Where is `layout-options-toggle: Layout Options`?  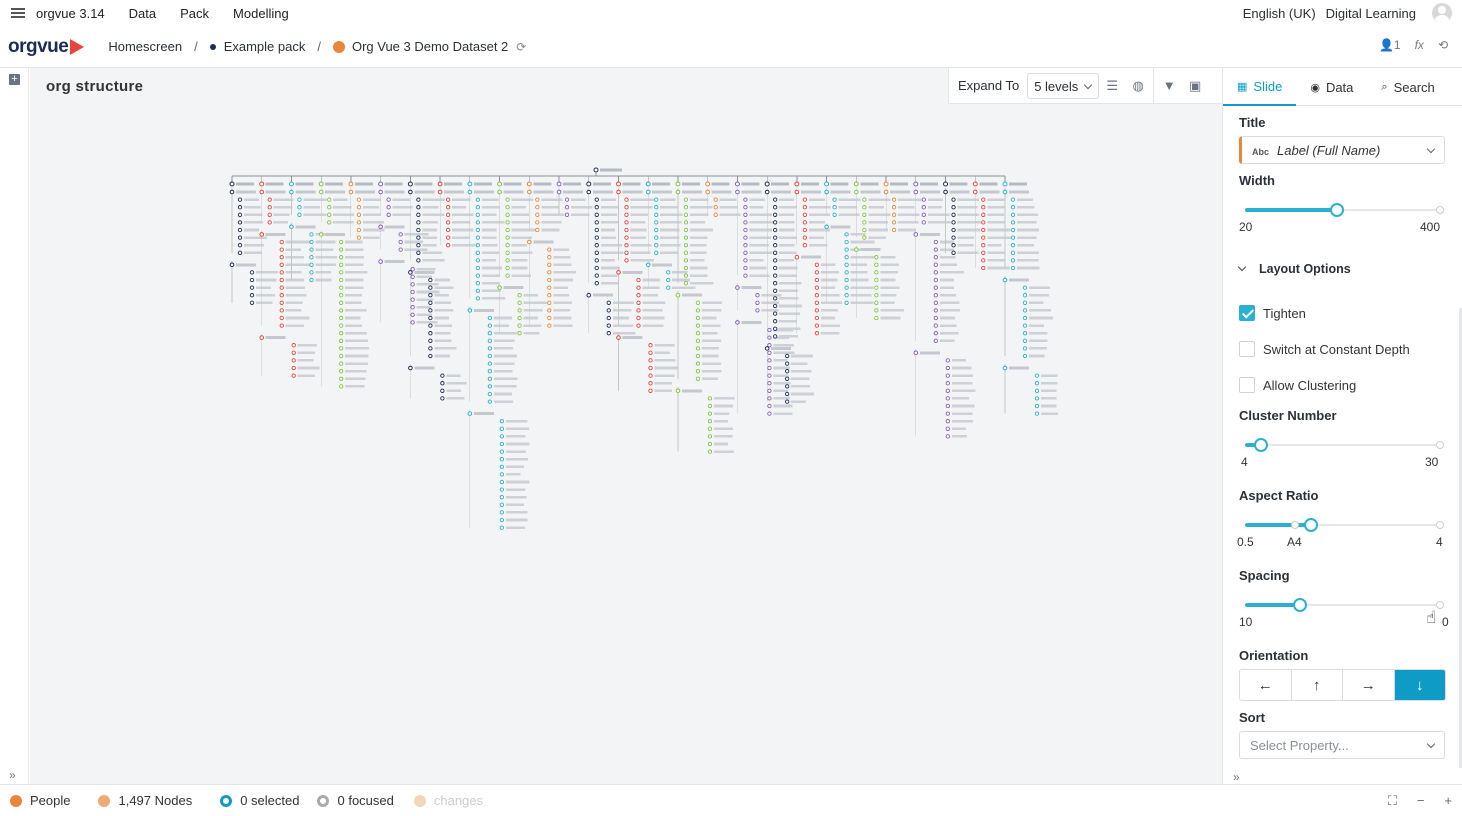 layout-options-toggle: Layout Options is located at coordinates (1294, 269).